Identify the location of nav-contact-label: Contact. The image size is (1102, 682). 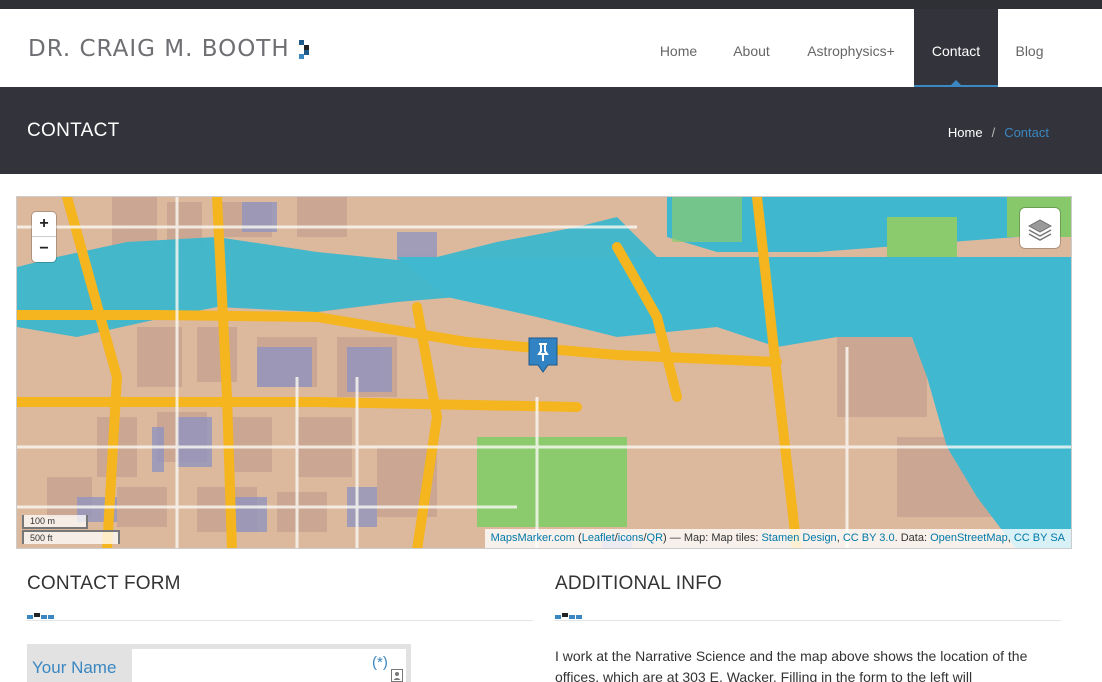
(956, 51).